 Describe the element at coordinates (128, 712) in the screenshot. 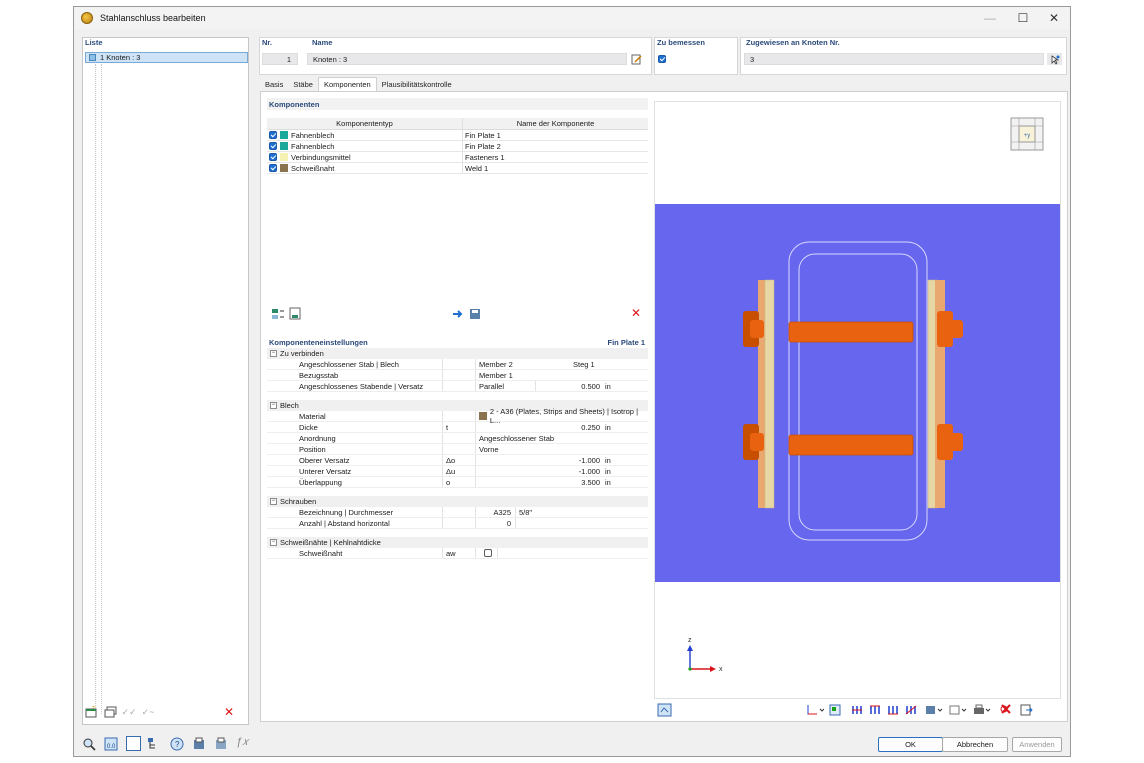

I see `check-icon: ✓✓` at that location.